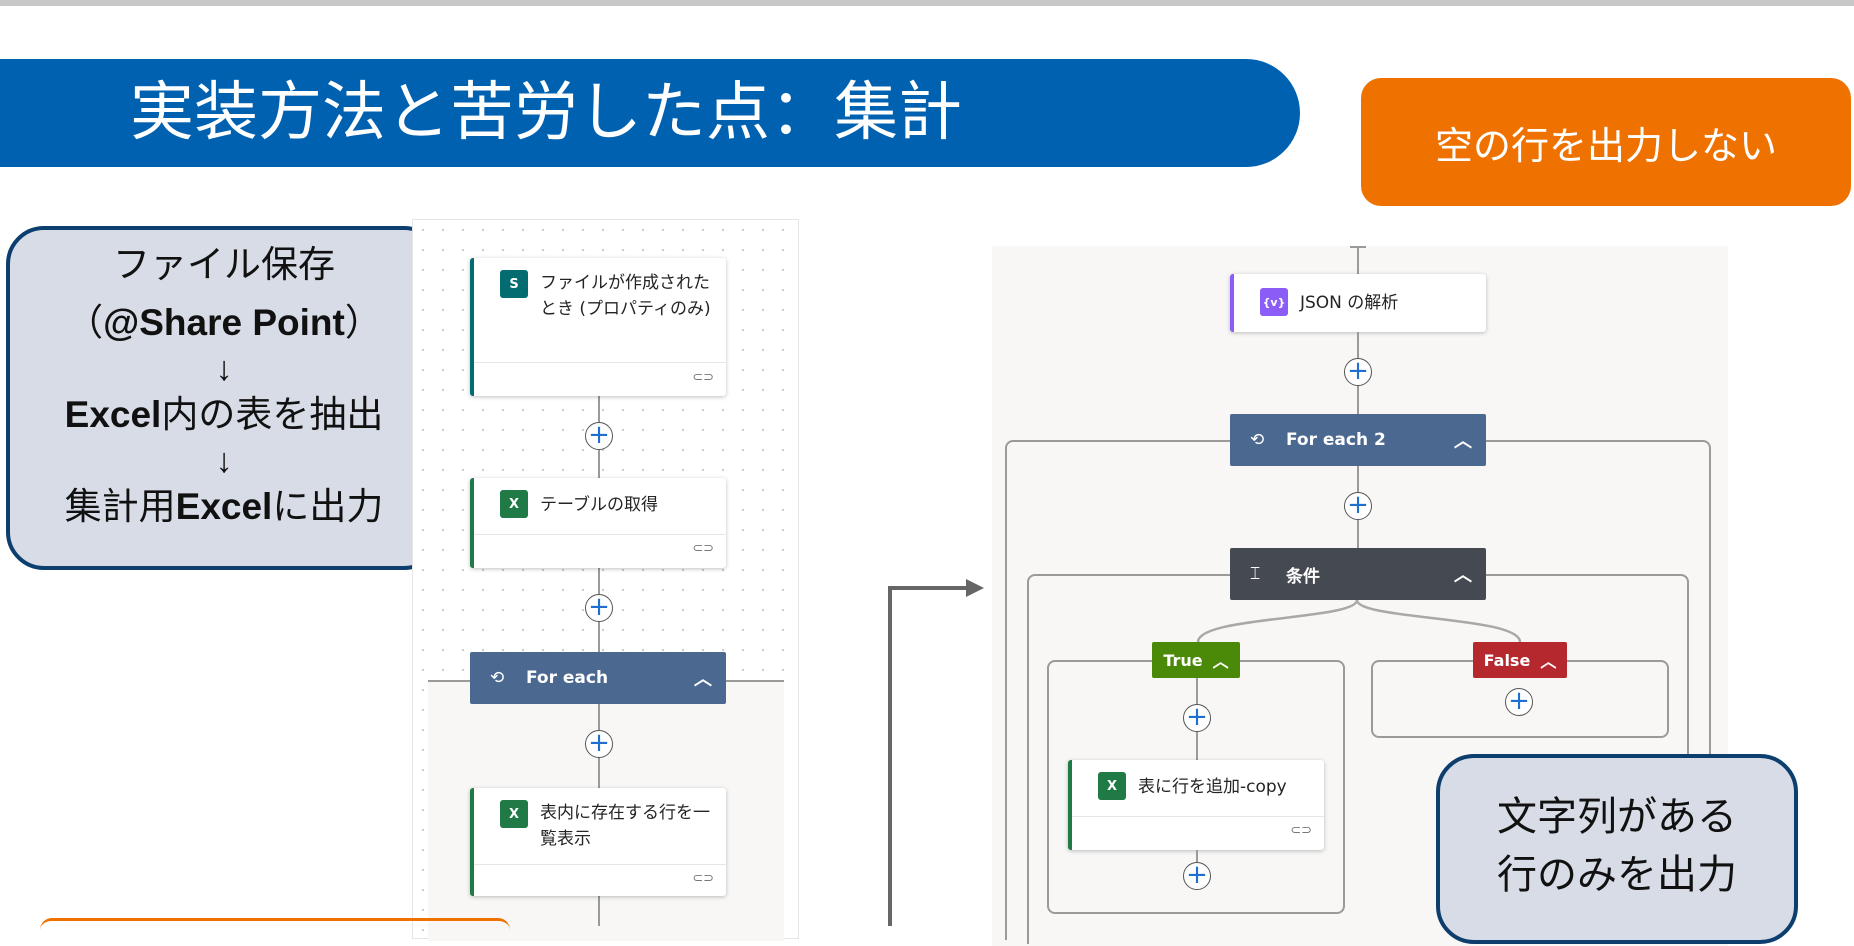  Describe the element at coordinates (598, 523) in the screenshot. I see `get-table-card: X テーブルの取得 ⊂⊃` at that location.